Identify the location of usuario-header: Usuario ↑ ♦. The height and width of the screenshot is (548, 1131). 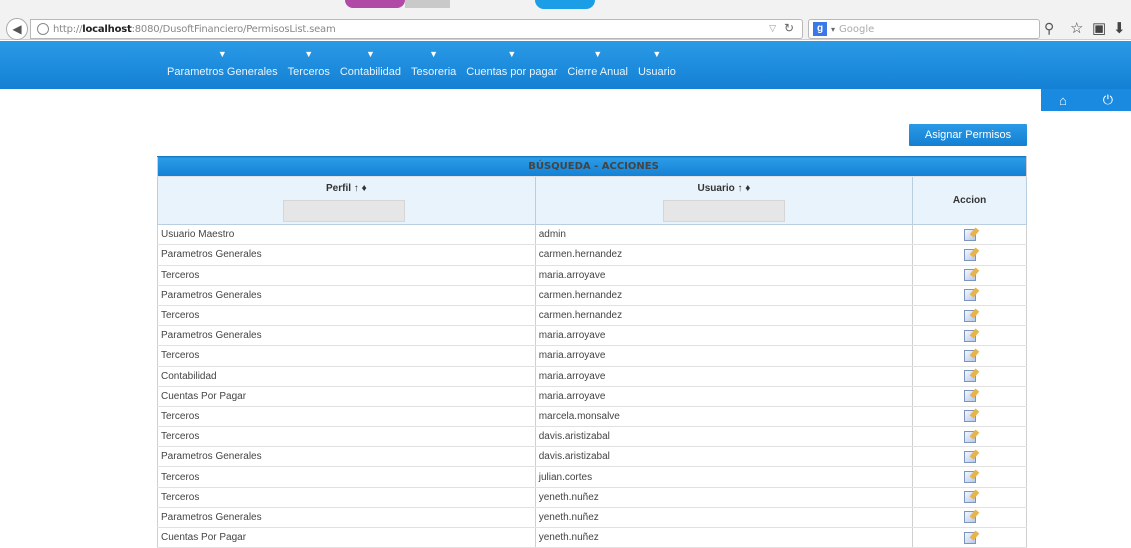
(724, 201).